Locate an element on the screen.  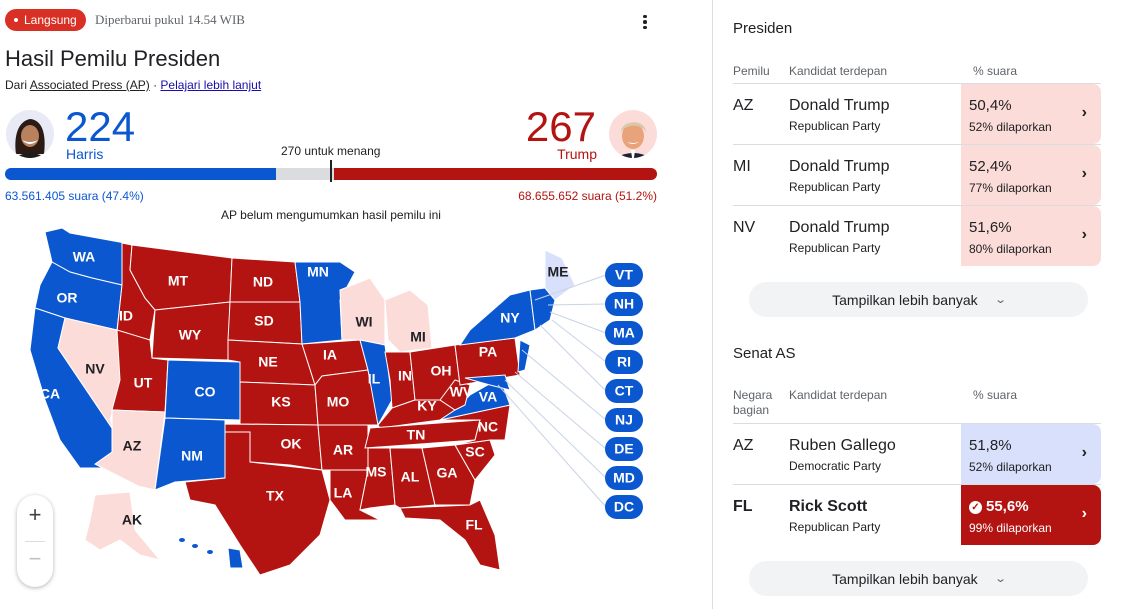
state-label-ar: AR is located at coordinates (343, 450).